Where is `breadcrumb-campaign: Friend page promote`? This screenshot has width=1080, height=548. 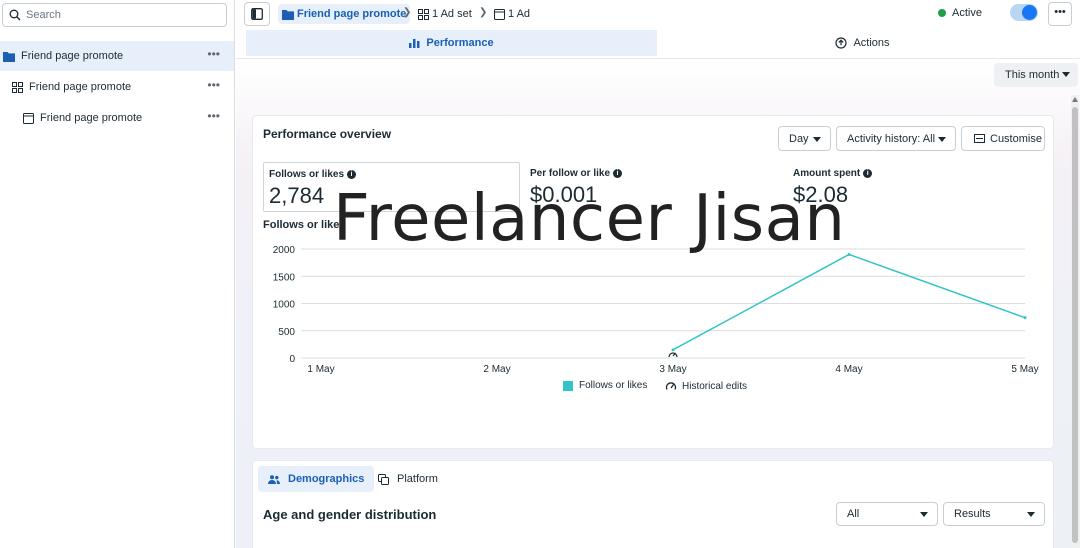 breadcrumb-campaign: Friend page promote is located at coordinates (344, 14).